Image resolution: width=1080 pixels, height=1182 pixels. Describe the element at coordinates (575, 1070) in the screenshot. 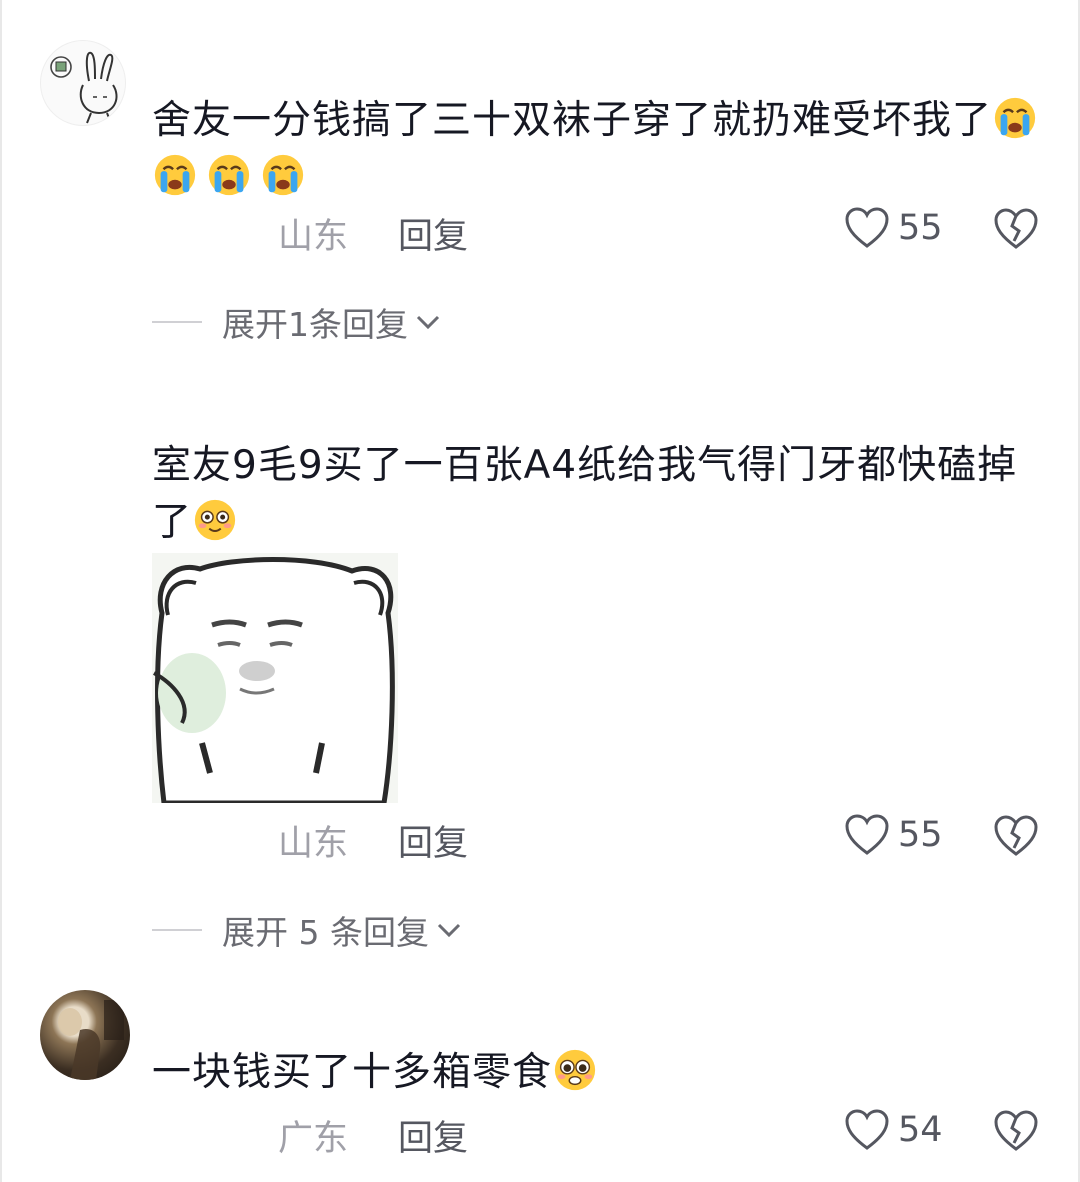

I see `pleading-face-icon` at that location.